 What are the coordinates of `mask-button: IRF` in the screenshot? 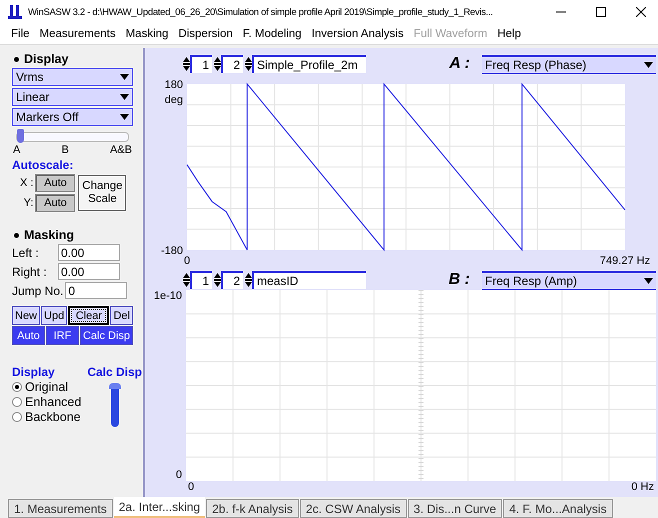 It's located at (62, 335).